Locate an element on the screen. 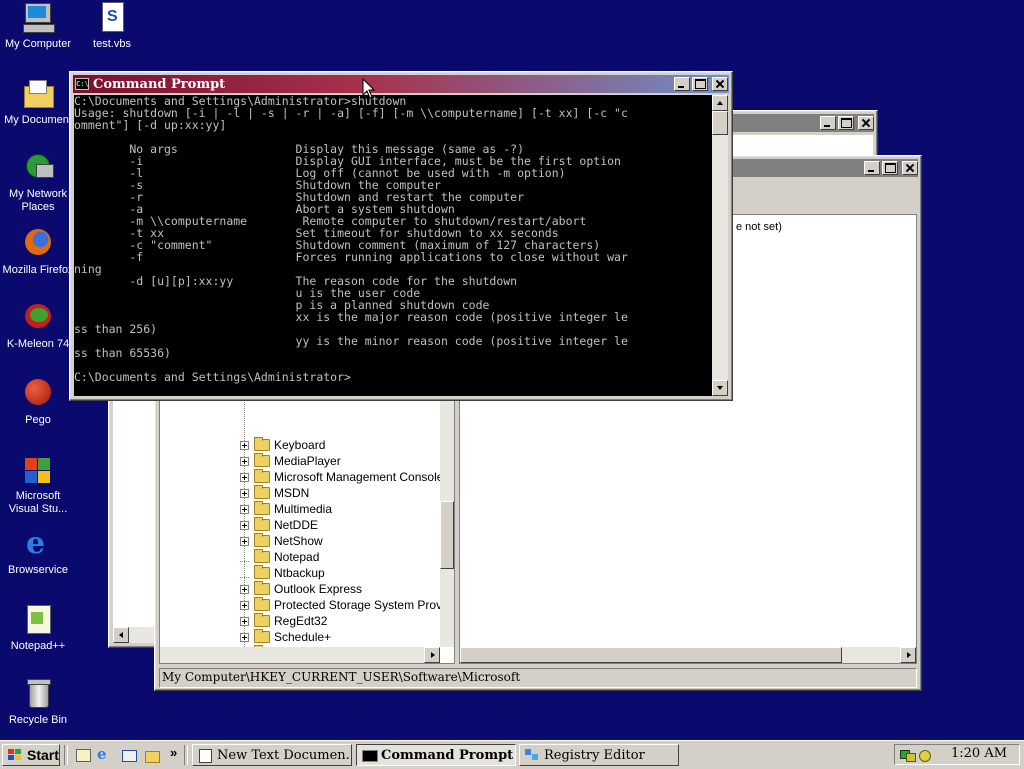 Image resolution: width=1024 pixels, height=769 pixels. tree-item: Ntbackup is located at coordinates (282, 573).